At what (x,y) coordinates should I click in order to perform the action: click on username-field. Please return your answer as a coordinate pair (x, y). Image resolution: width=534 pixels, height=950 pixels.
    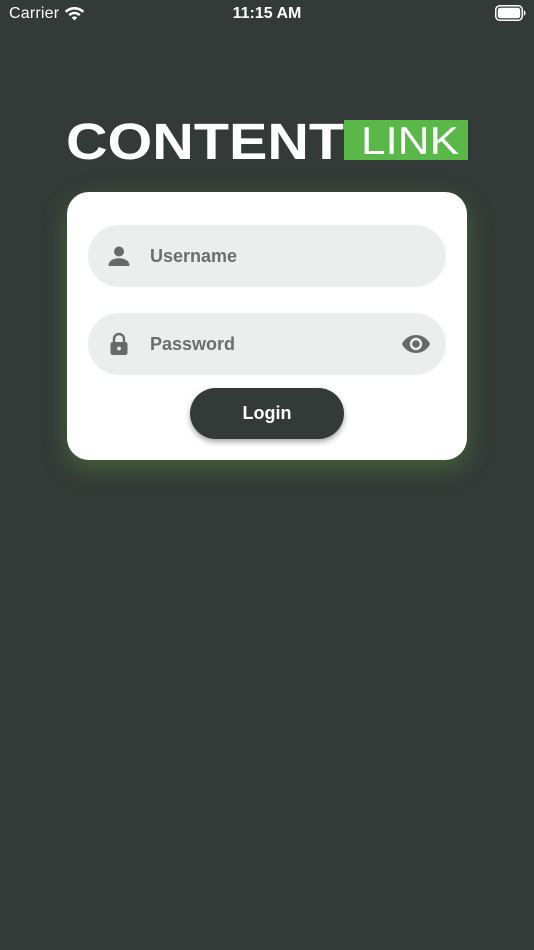
    Looking at the image, I should click on (267, 256).